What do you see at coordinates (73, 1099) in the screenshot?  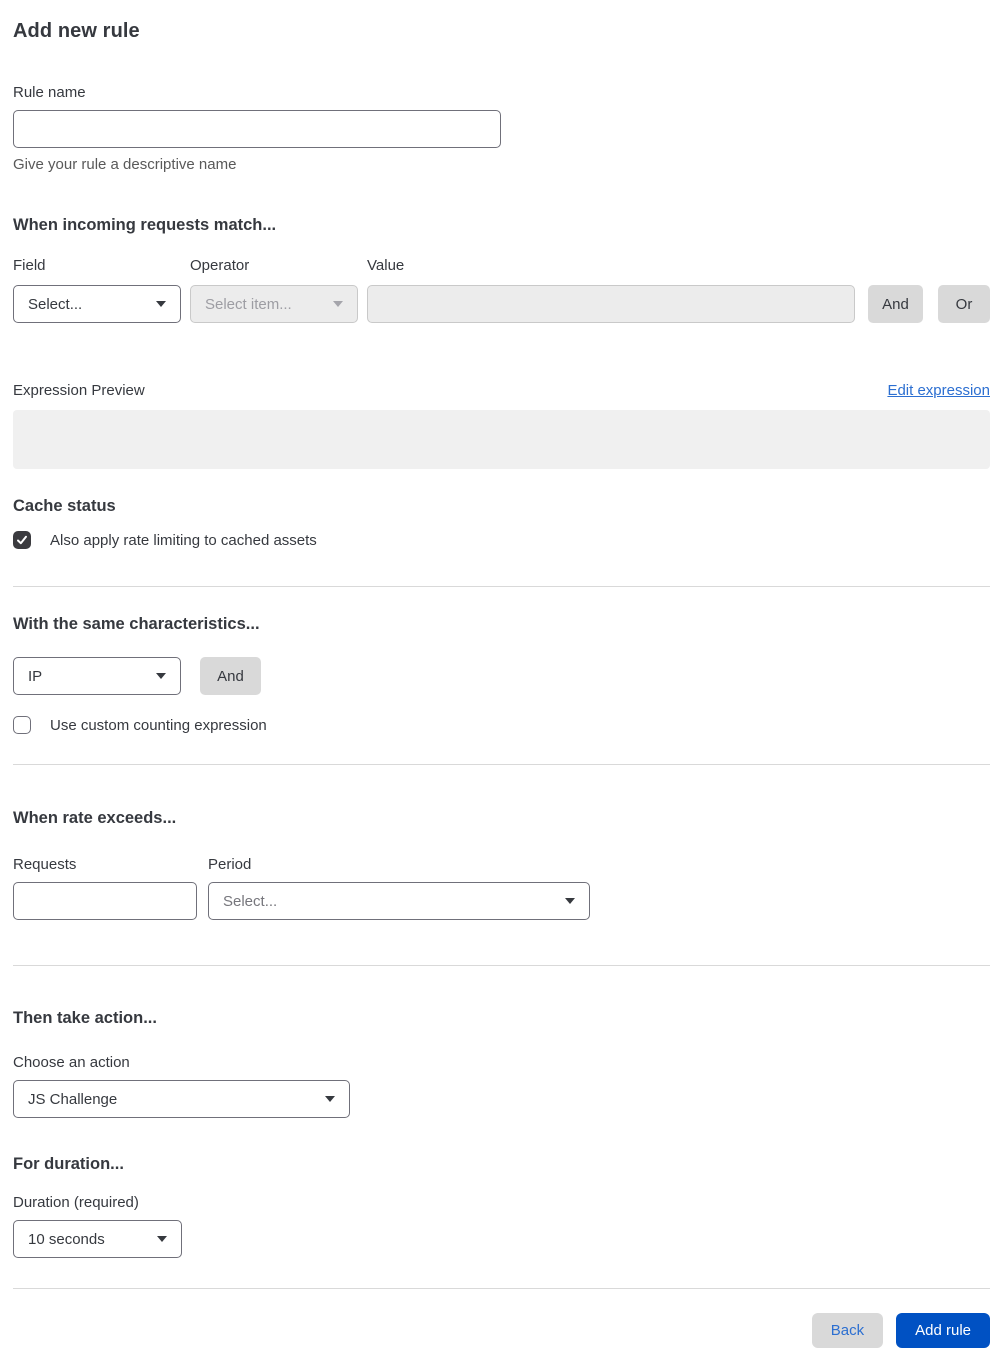 I see `action-select-value: JS Challenge` at bounding box center [73, 1099].